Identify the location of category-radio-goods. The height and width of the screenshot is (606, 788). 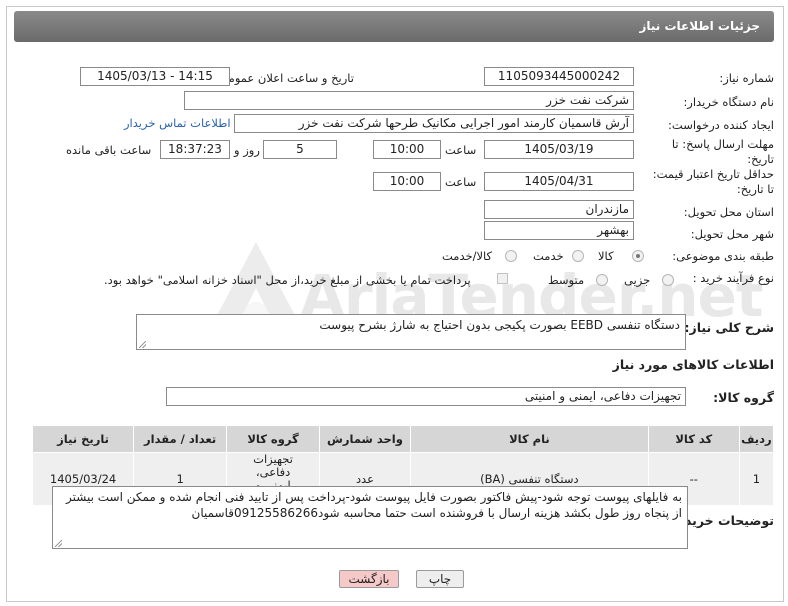
(638, 256).